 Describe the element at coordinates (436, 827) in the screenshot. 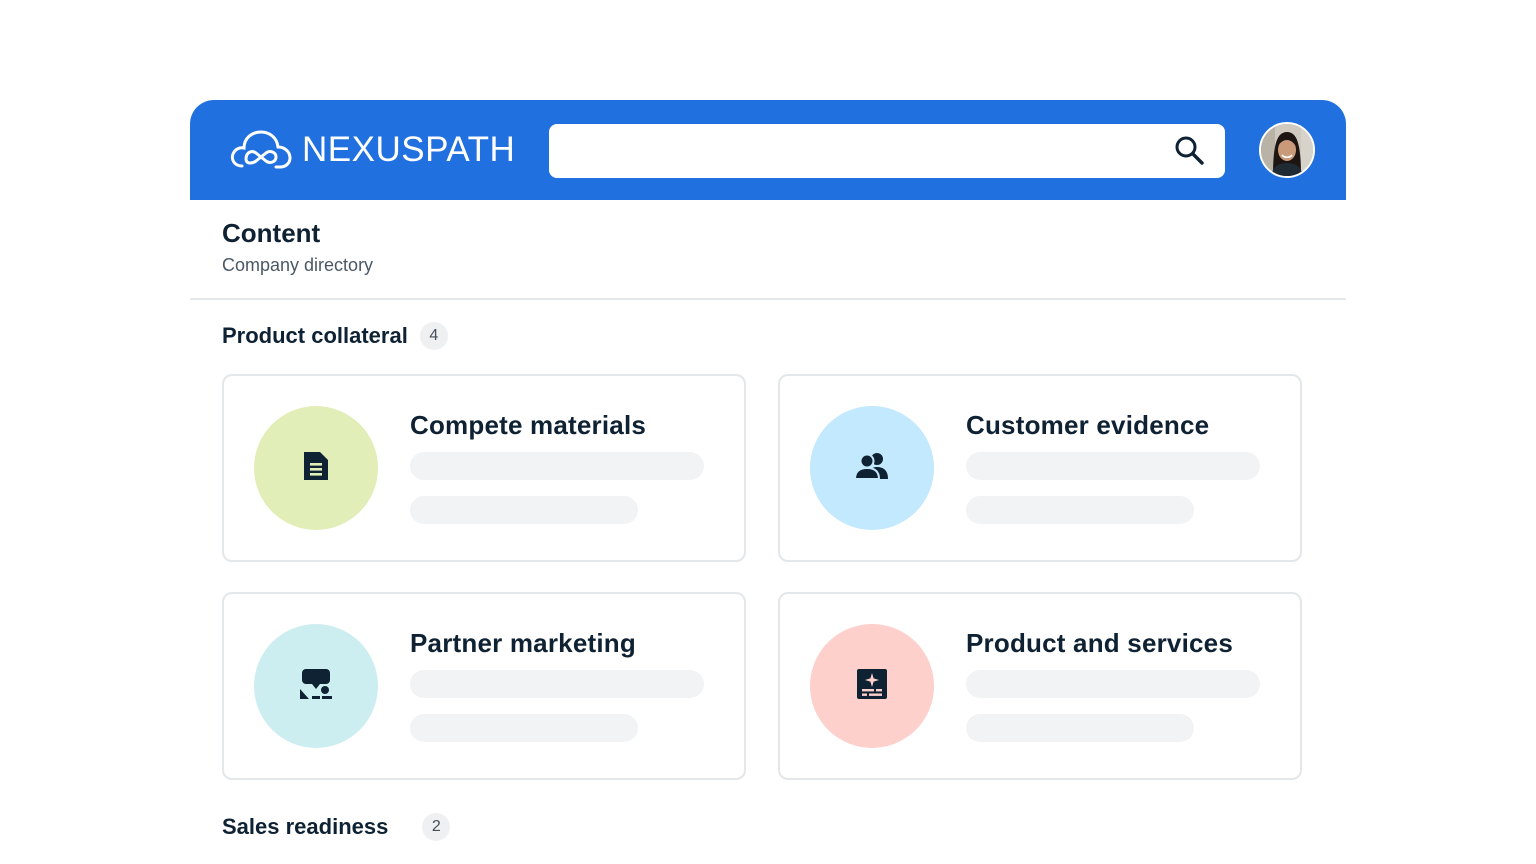

I see `section-count-badge: 2` at that location.